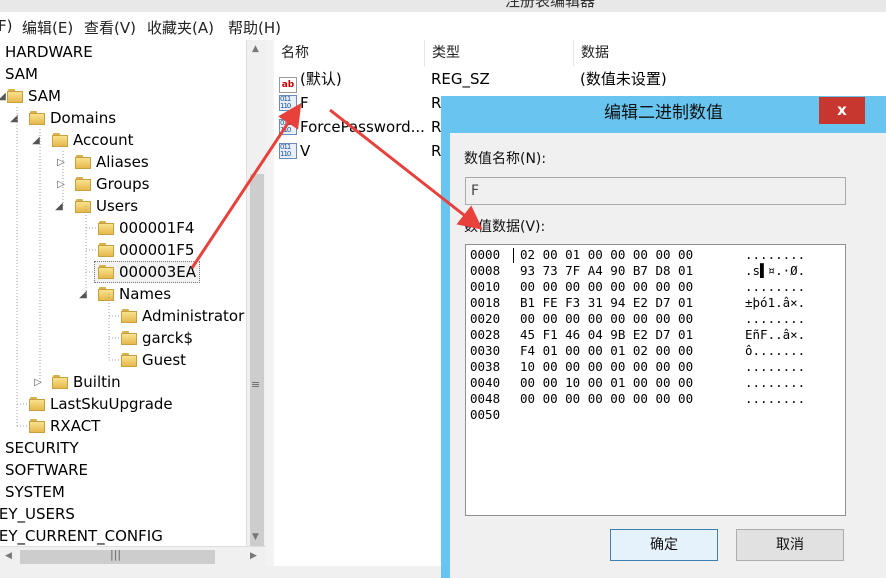  Describe the element at coordinates (304, 103) in the screenshot. I see `value-name: F` at that location.